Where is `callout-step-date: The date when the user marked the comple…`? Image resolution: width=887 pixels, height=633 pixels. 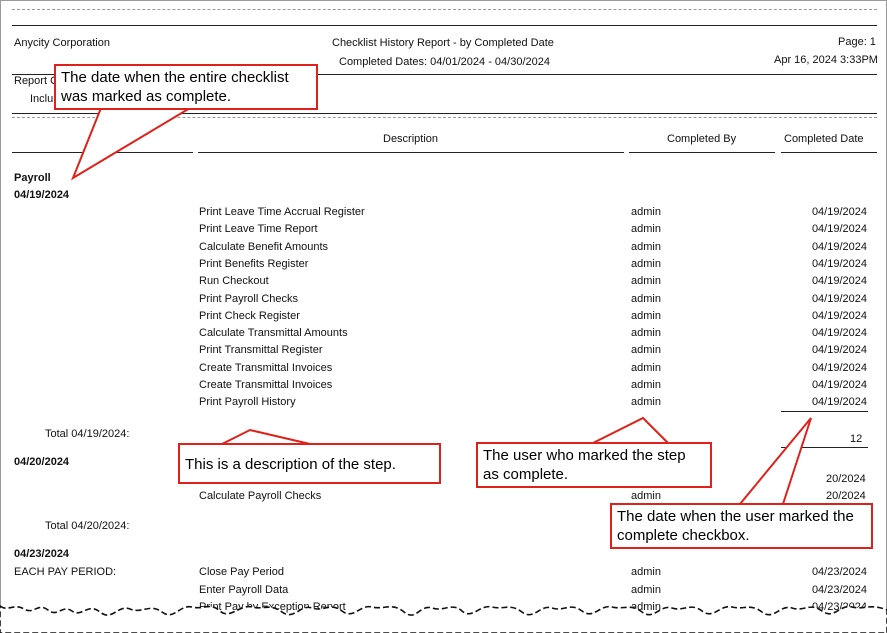 callout-step-date: The date when the user marked the comple… is located at coordinates (741, 526).